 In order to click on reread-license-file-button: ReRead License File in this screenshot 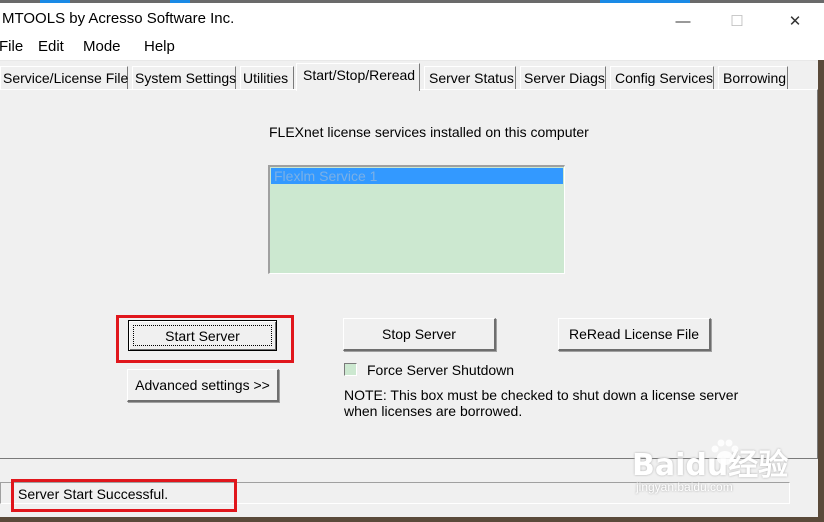, I will do `click(634, 334)`.